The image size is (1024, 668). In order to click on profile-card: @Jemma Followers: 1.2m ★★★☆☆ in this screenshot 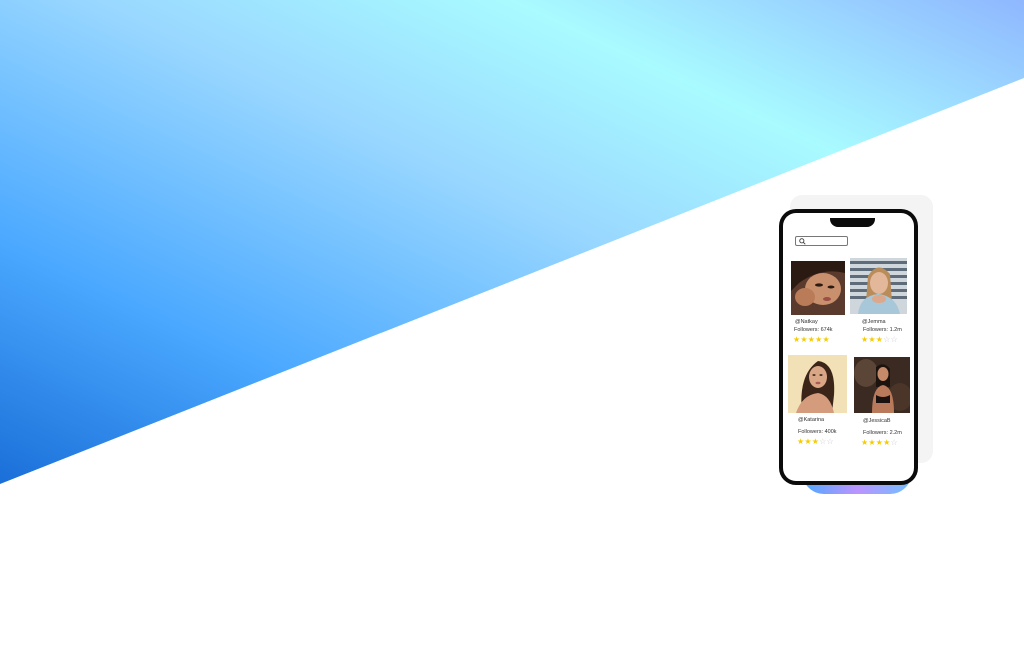, I will do `click(880, 303)`.